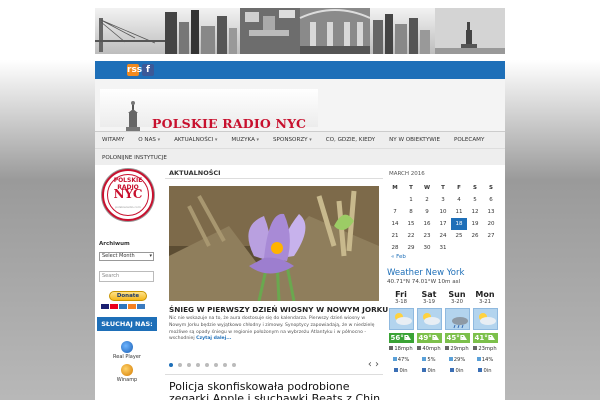  What do you see at coordinates (300, 70) in the screenshot?
I see `social-bar: rss f` at bounding box center [300, 70].